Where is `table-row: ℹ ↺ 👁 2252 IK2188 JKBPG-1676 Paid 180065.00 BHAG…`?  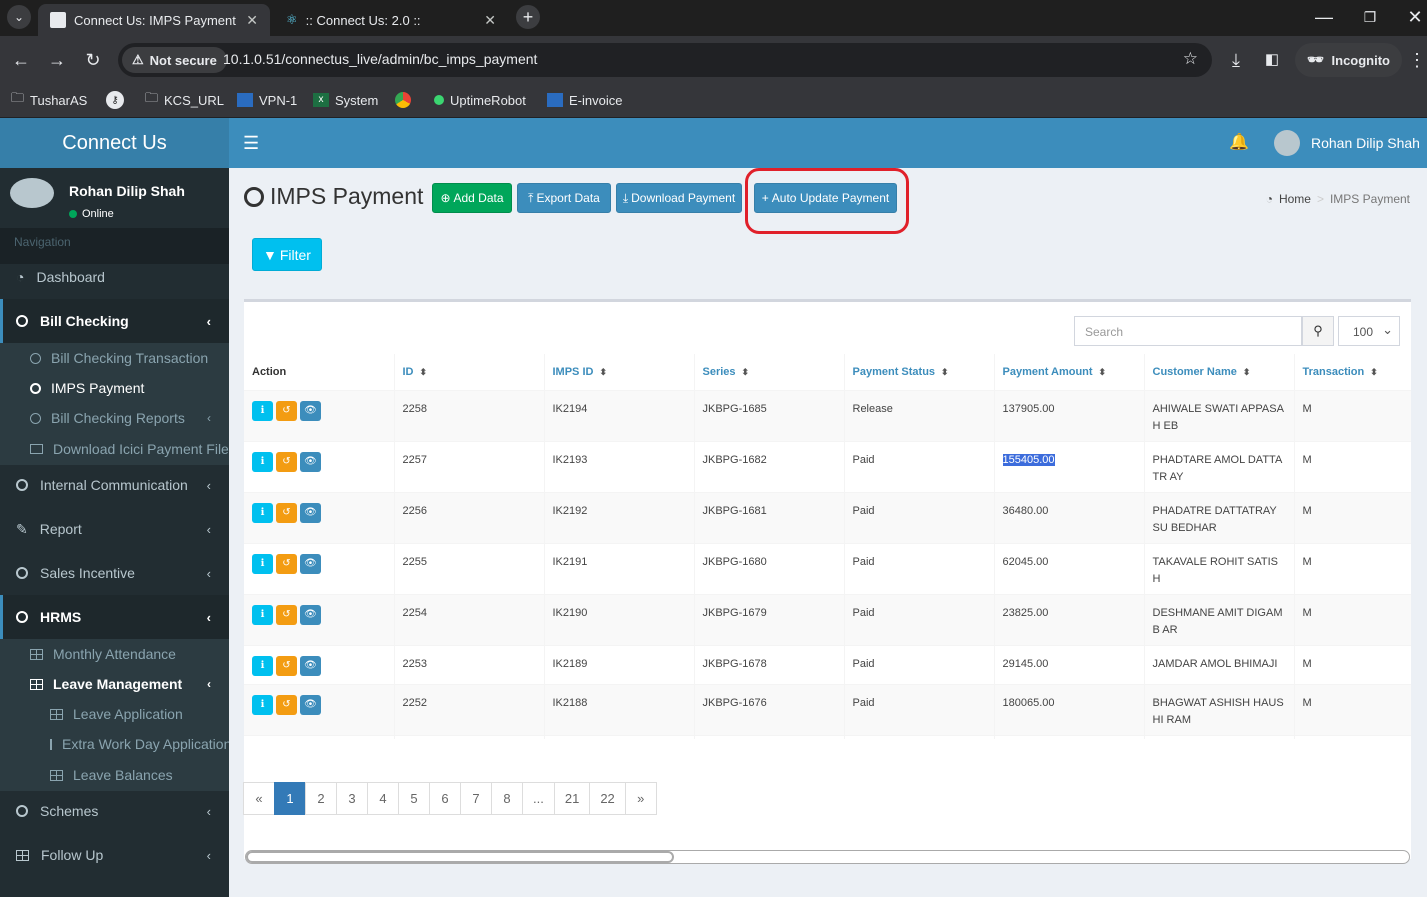 table-row: ℹ ↺ 👁 2252 IK2188 JKBPG-1676 Paid 180065.00 BHAG… is located at coordinates (827, 709).